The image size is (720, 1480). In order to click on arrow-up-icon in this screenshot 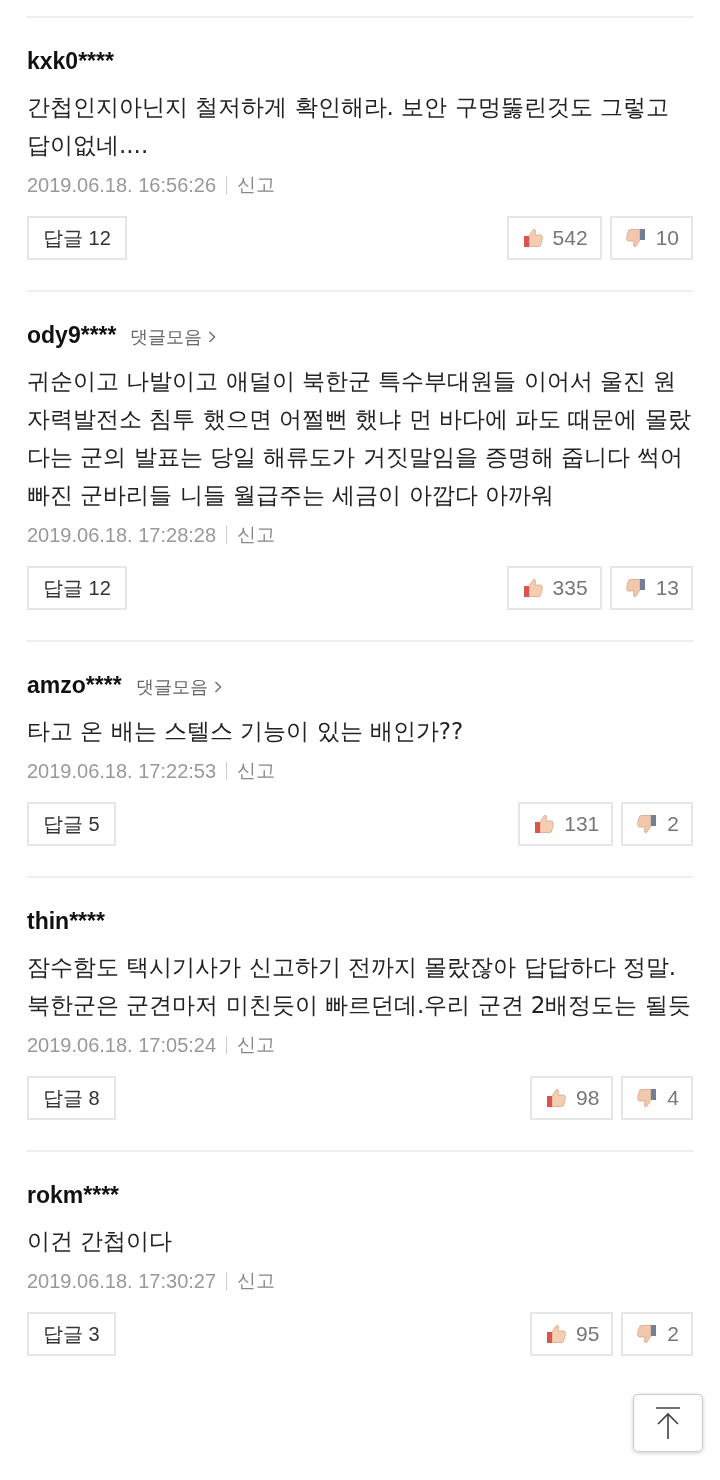, I will do `click(668, 1423)`.